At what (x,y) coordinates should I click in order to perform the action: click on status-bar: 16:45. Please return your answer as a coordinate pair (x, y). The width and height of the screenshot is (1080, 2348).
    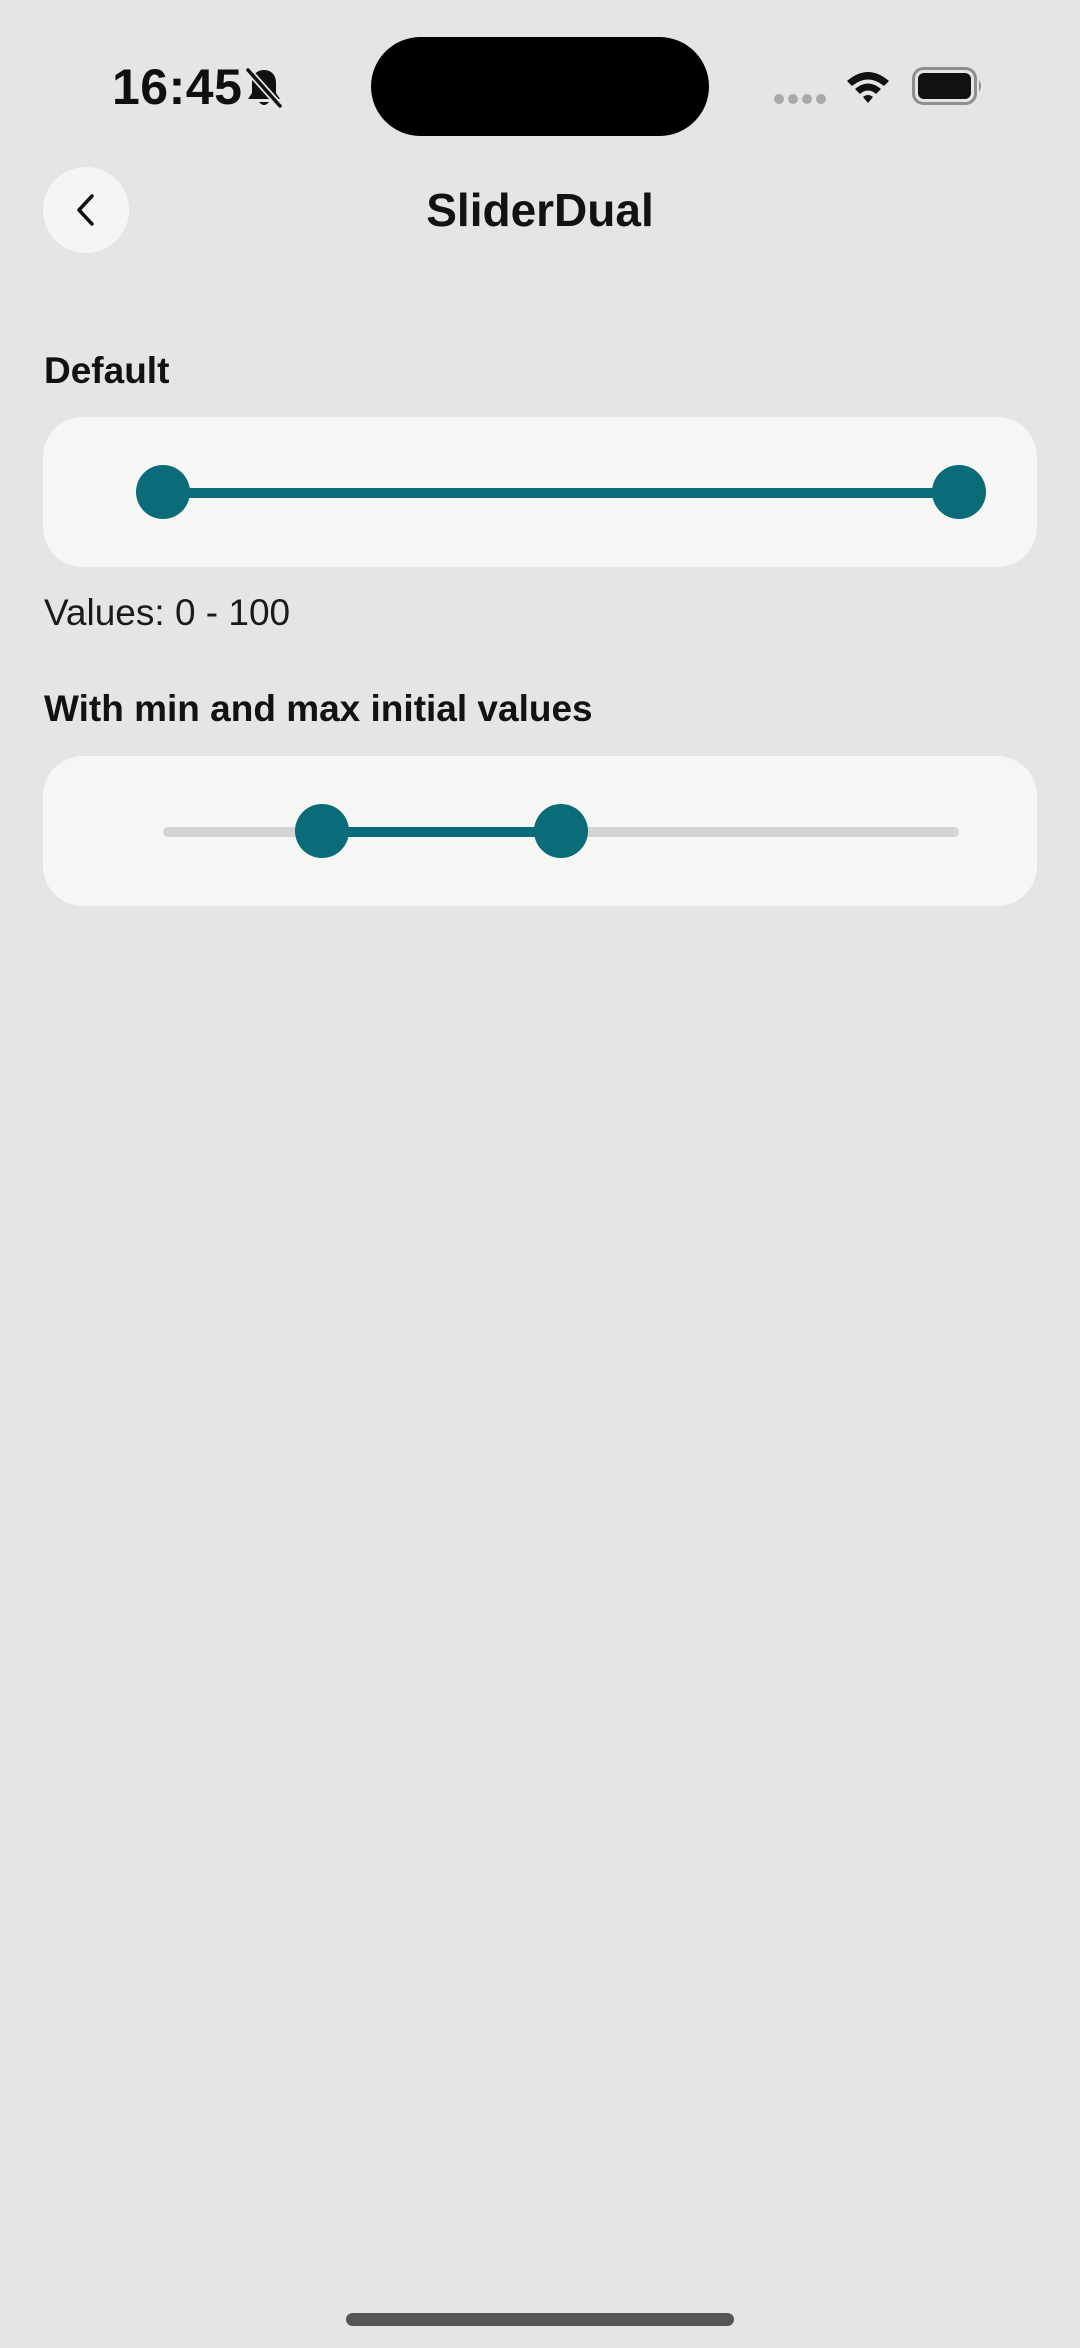
    Looking at the image, I should click on (540, 75).